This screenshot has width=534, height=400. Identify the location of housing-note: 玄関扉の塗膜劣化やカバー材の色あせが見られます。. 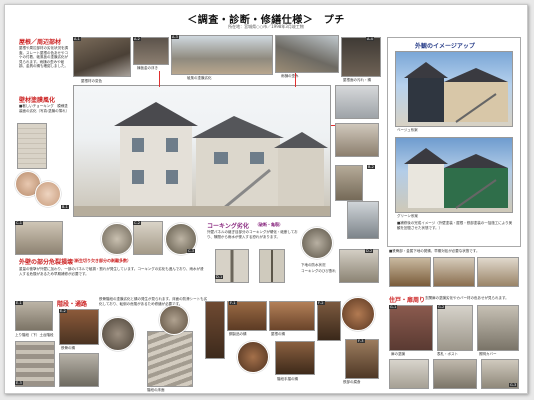
(467, 298).